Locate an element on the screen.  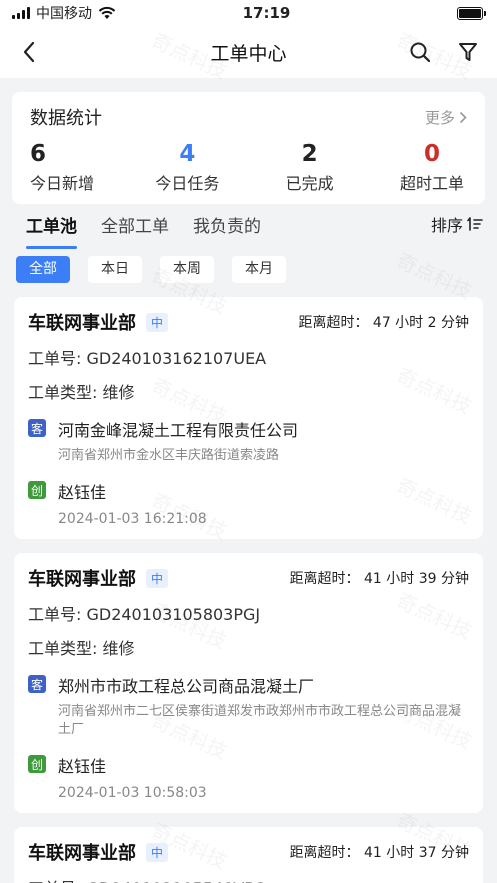
customer-name: 河南金峰混凝土工程有限责任公司 is located at coordinates (178, 430).